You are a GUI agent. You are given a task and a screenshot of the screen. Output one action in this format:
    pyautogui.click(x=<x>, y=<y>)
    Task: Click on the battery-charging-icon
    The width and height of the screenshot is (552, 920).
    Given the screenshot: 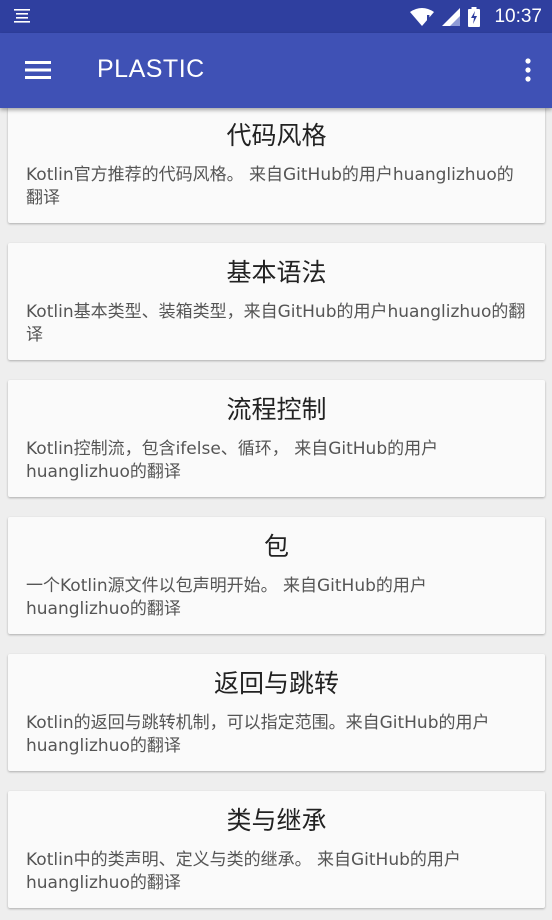 What is the action you would take?
    pyautogui.click(x=474, y=16)
    